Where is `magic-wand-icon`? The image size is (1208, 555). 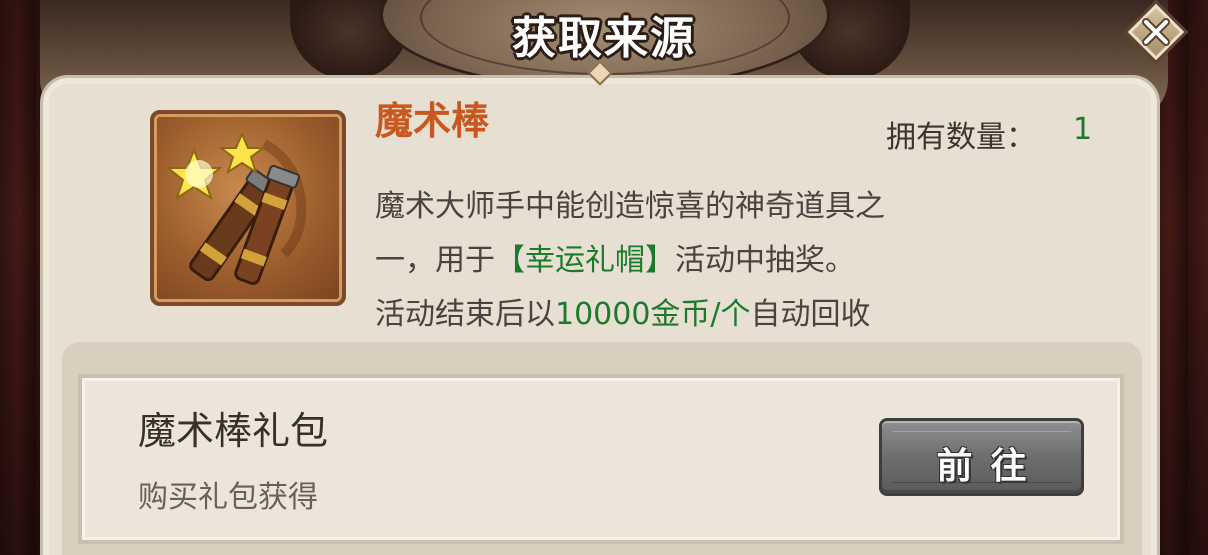 magic-wand-icon is located at coordinates (248, 208).